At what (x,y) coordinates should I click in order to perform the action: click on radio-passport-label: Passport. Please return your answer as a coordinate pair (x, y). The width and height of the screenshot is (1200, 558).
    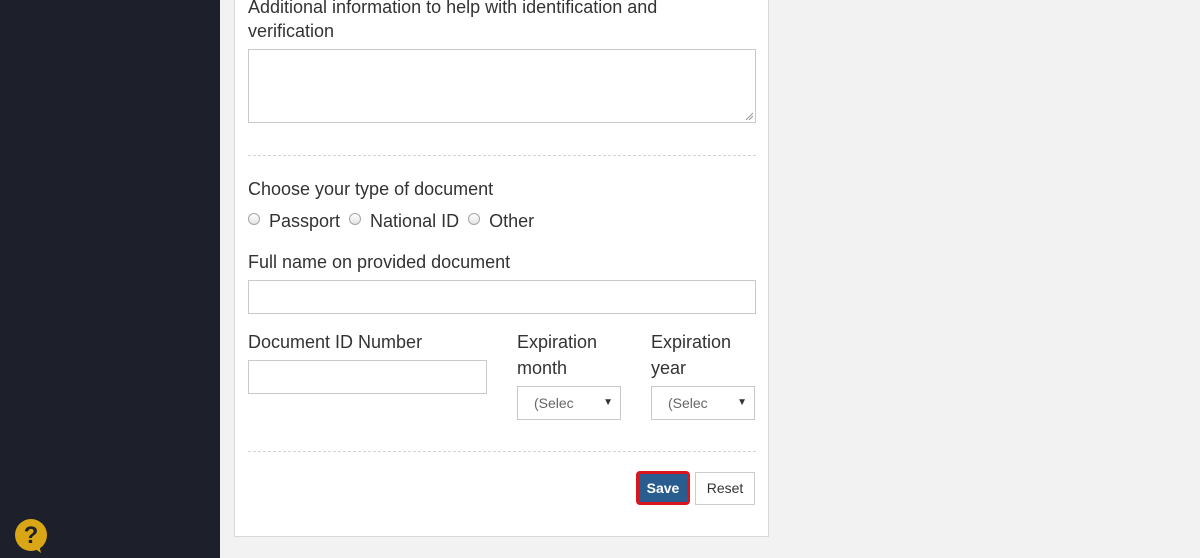
    Looking at the image, I should click on (304, 221).